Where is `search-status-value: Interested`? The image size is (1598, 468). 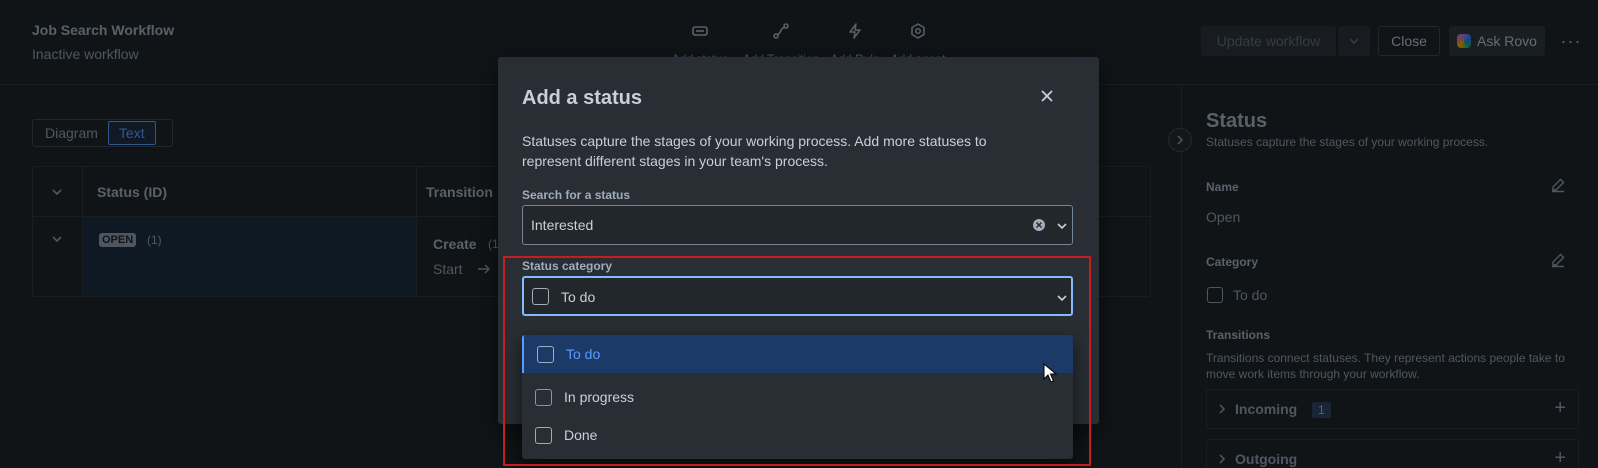
search-status-value: Interested is located at coordinates (562, 225).